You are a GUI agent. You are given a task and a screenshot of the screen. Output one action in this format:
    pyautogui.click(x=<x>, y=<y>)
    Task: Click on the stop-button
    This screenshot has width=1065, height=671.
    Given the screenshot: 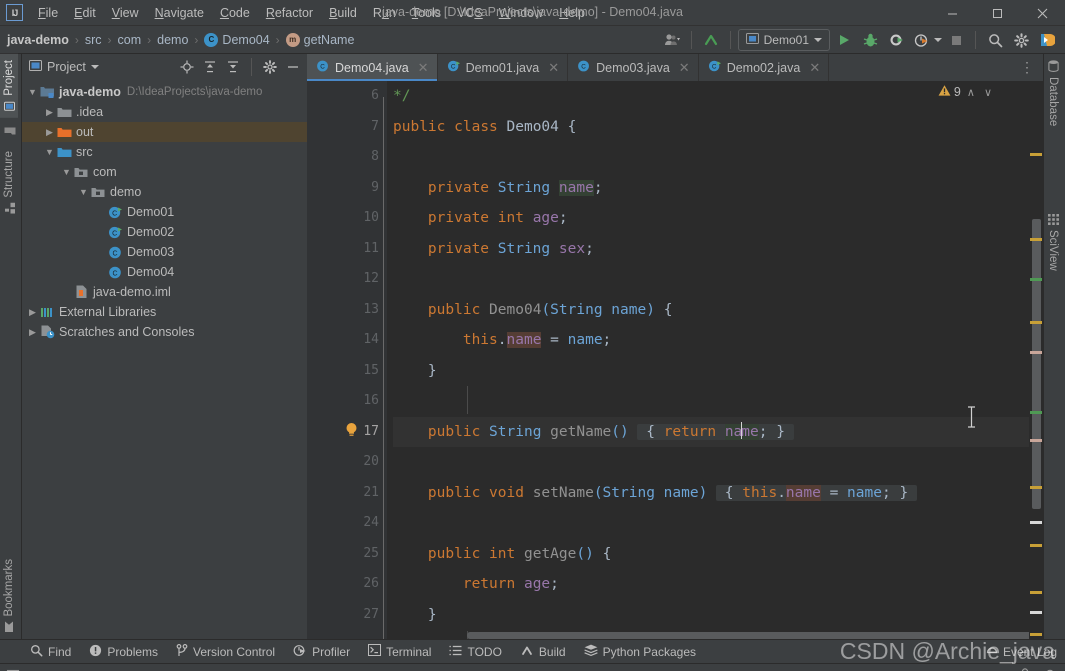 What is the action you would take?
    pyautogui.click(x=956, y=40)
    